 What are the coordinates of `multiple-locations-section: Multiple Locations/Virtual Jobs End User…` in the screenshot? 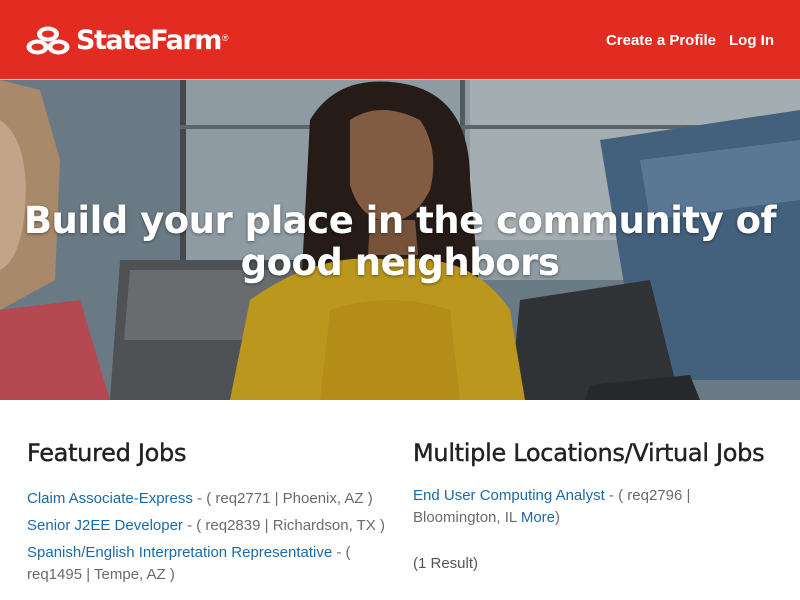 It's located at (593, 505).